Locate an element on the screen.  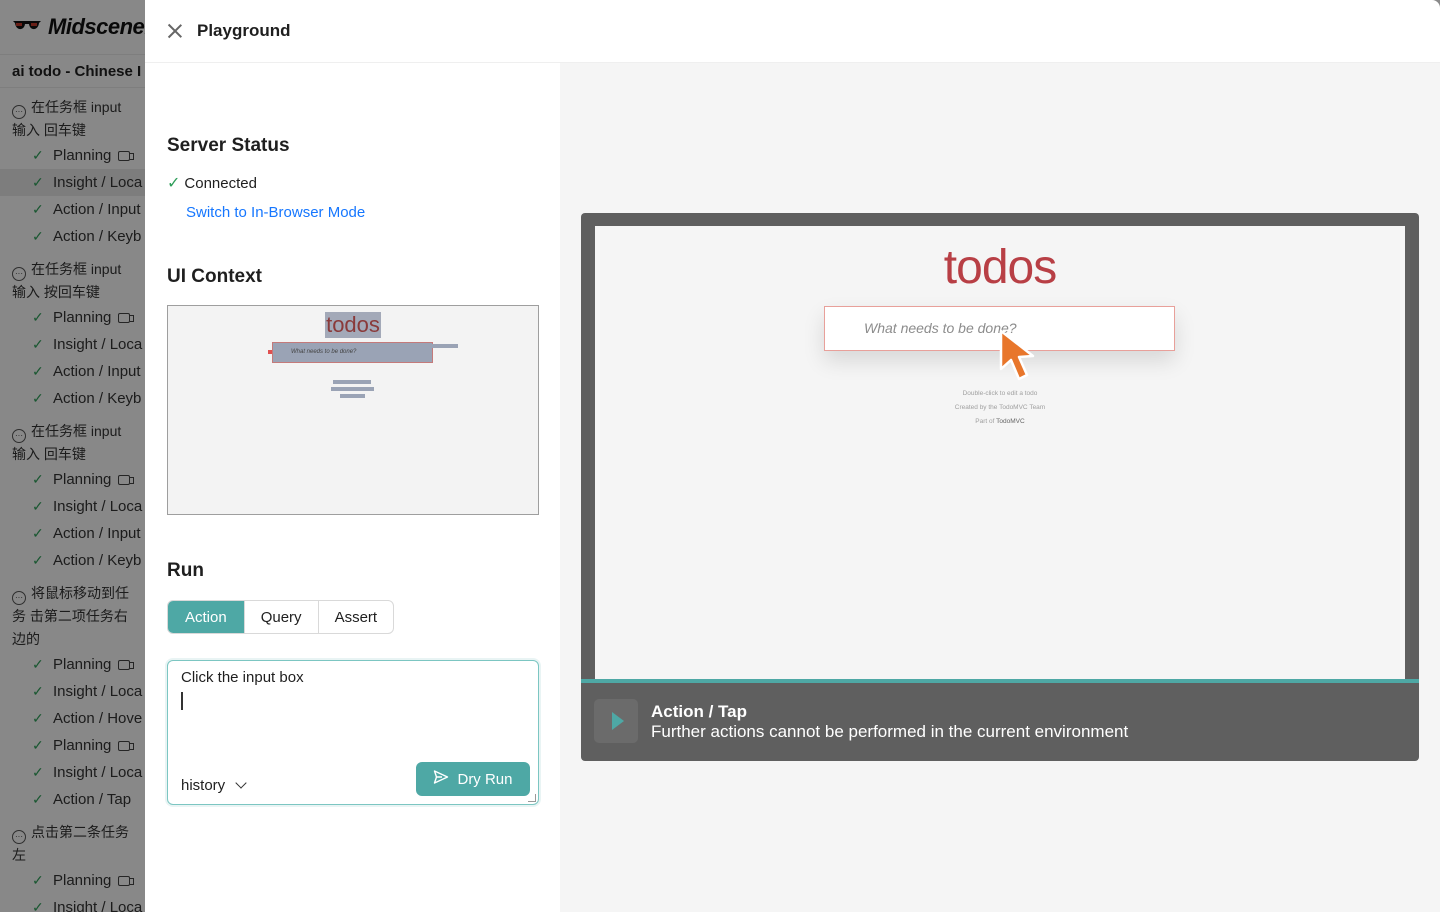
mode-assert-option: Assert is located at coordinates (355, 617).